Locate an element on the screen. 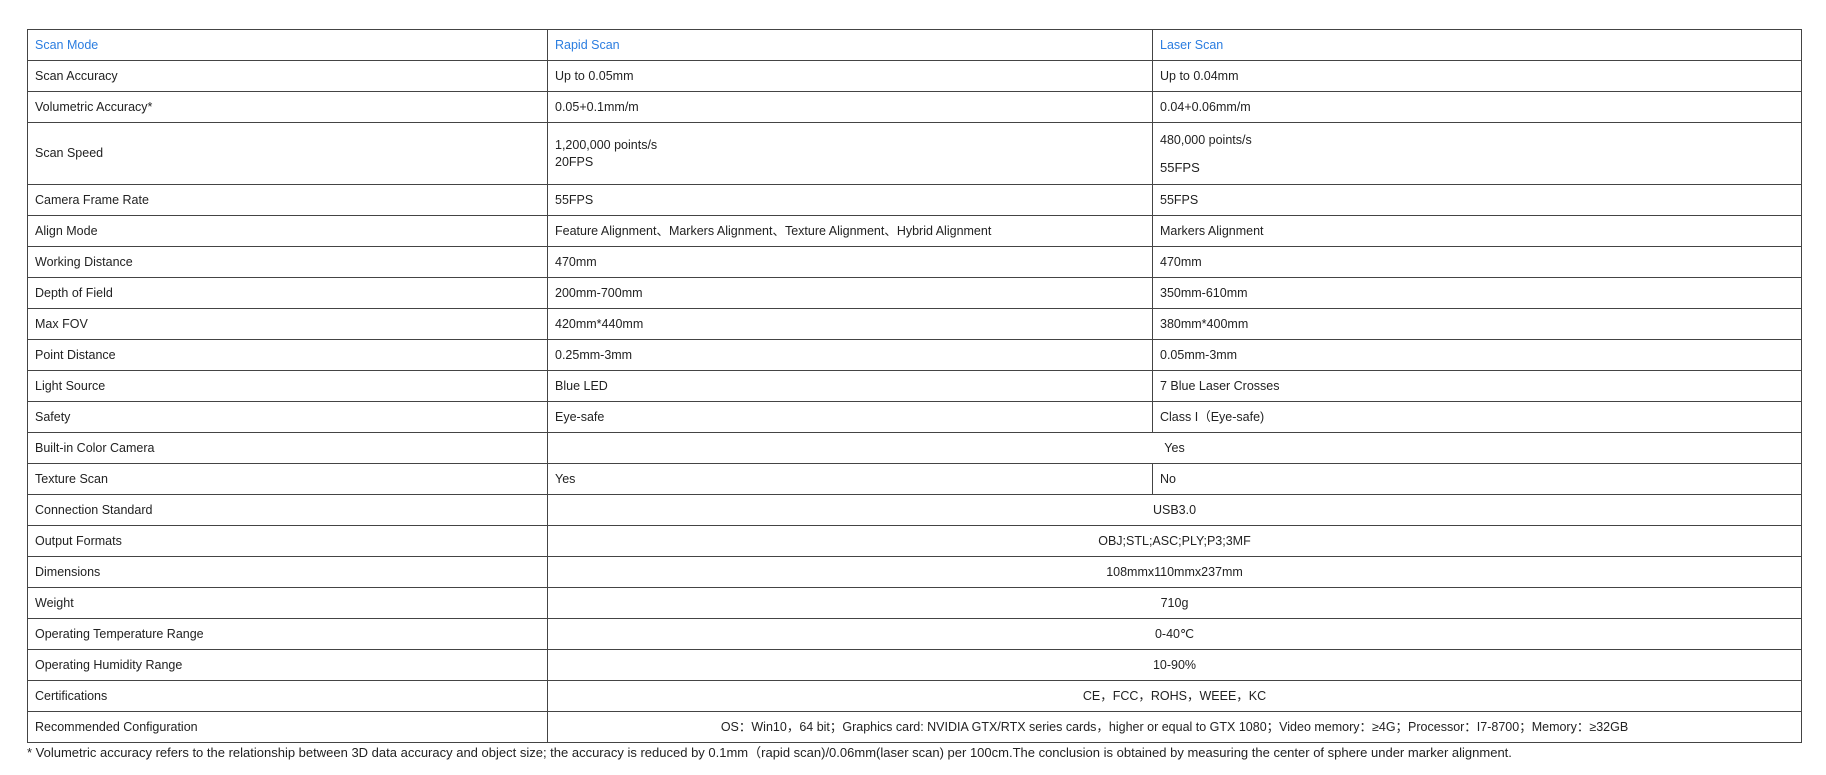  row-label: Light Source is located at coordinates (287, 386).